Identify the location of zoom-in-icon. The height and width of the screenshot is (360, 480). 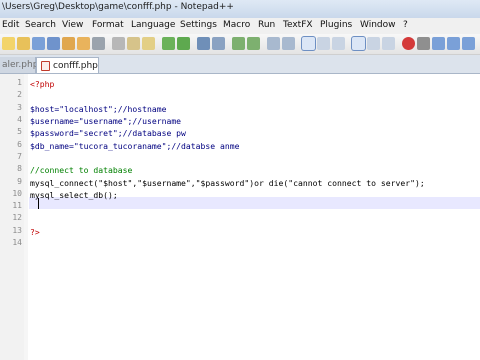
(238, 43).